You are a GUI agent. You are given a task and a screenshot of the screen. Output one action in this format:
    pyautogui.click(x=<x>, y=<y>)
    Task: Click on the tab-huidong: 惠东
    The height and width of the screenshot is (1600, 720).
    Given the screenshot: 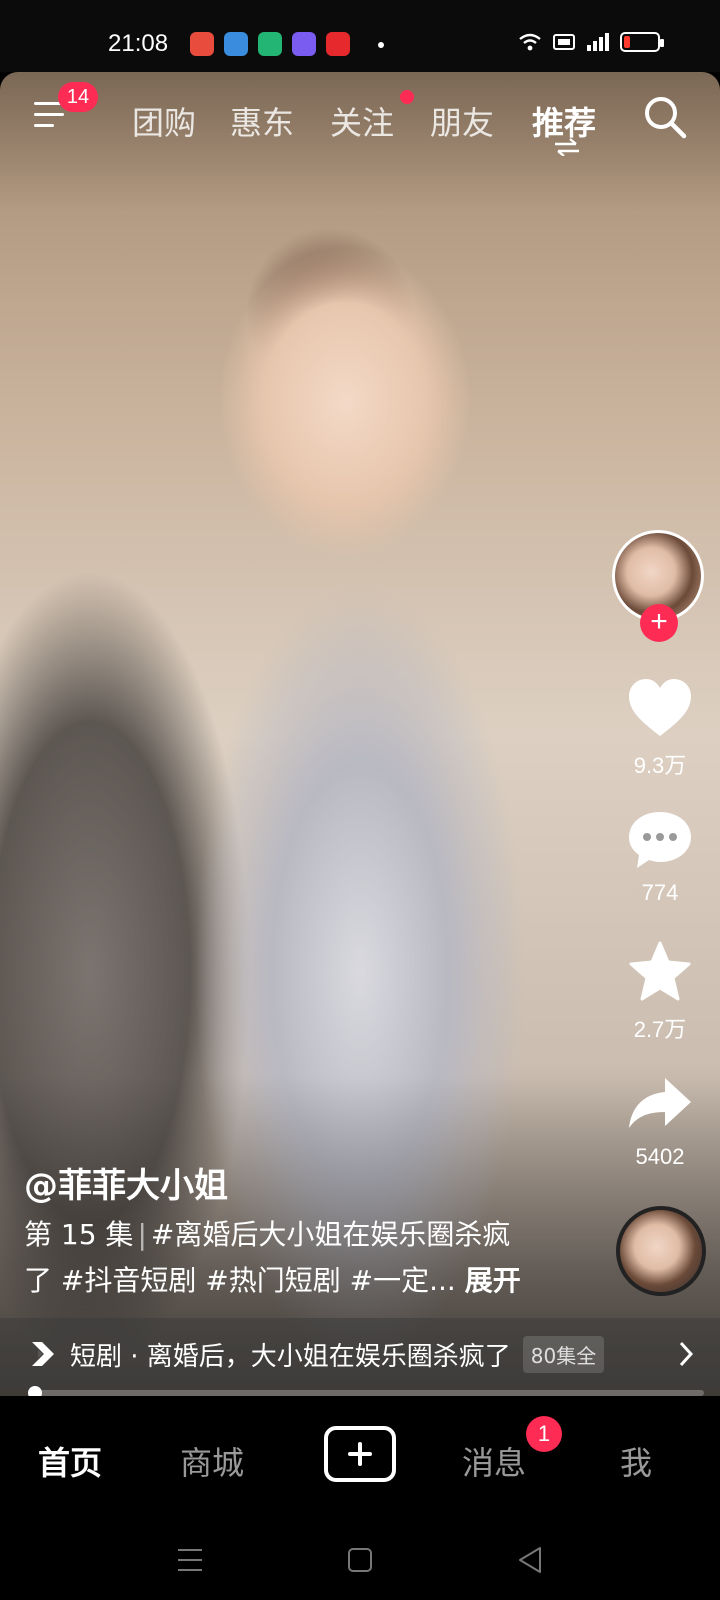 What is the action you would take?
    pyautogui.click(x=262, y=121)
    